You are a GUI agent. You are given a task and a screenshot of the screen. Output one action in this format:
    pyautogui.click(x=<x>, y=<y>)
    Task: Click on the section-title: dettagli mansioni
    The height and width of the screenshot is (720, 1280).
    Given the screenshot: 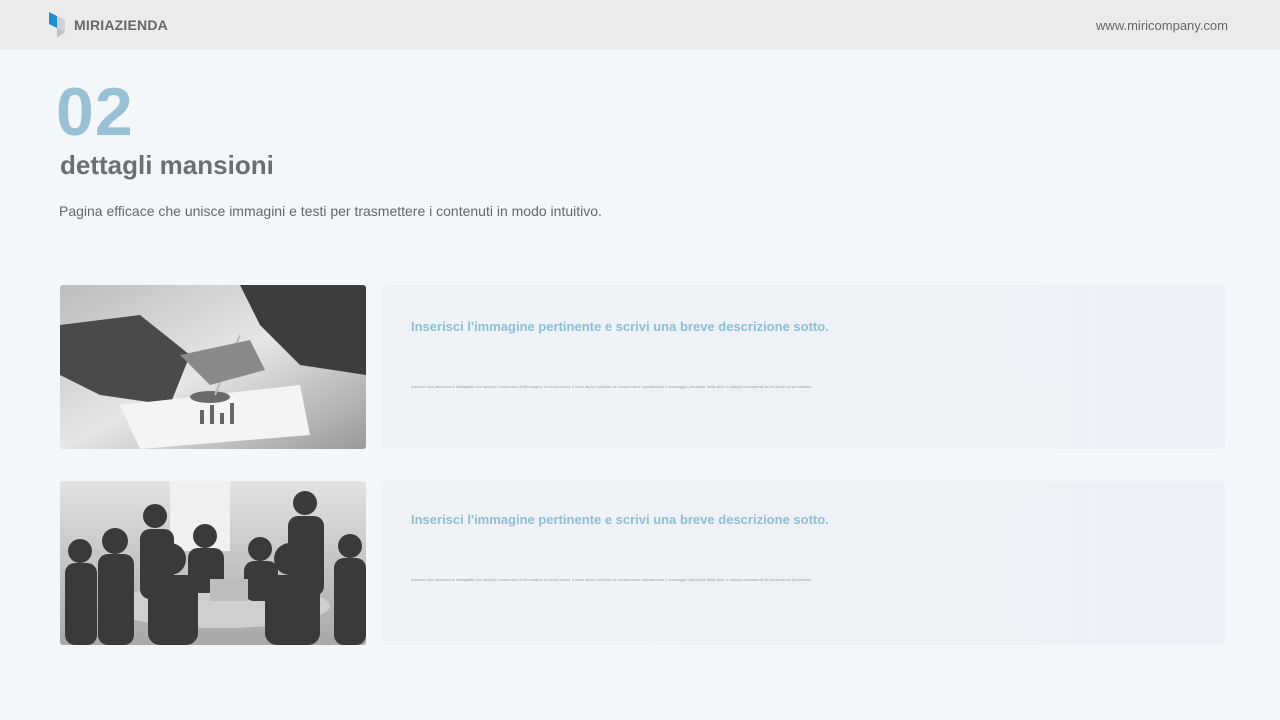 What is the action you would take?
    pyautogui.click(x=167, y=165)
    